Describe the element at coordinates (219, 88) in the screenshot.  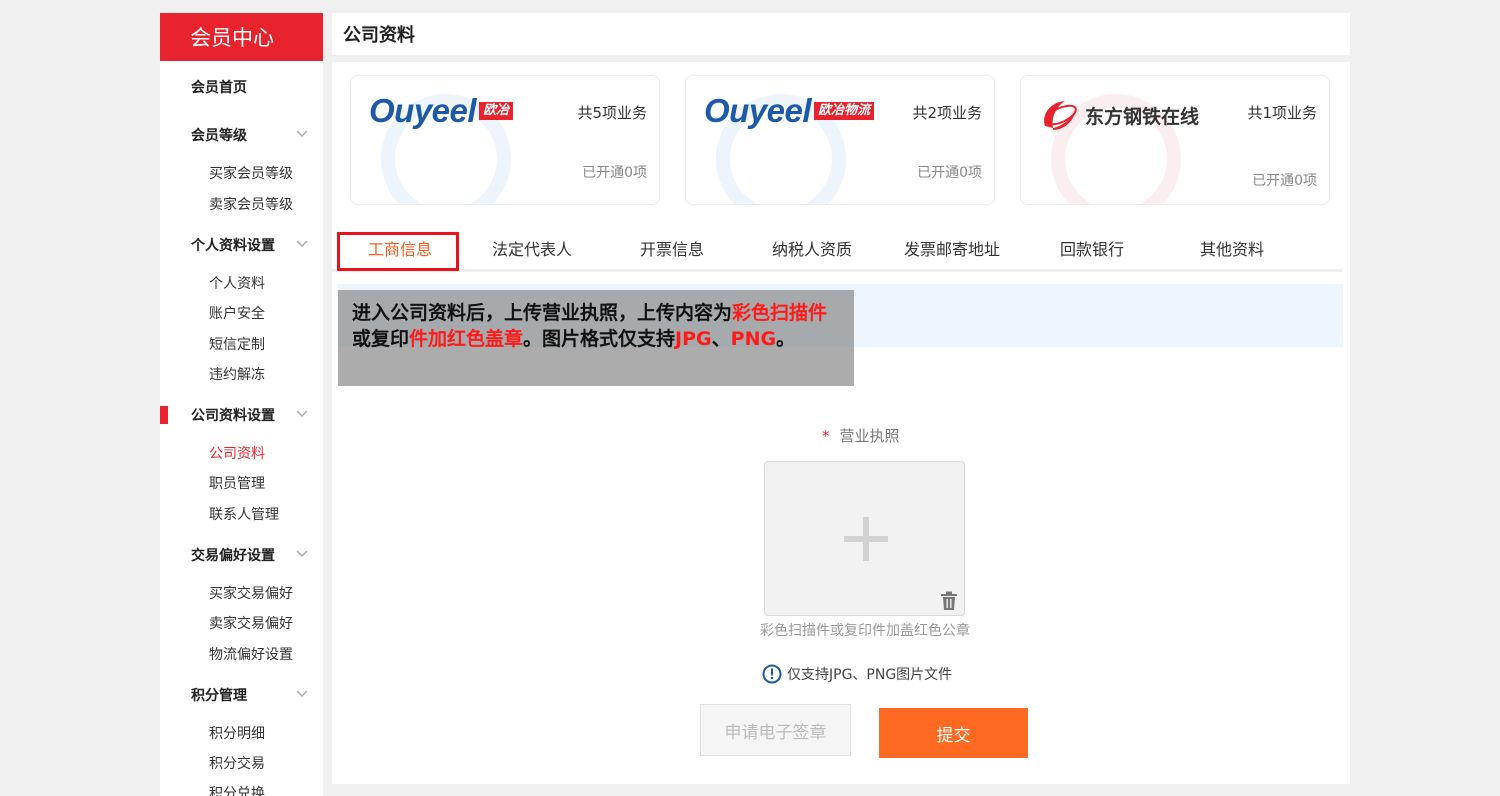
I see `sidebar-item-label: 会员首页` at that location.